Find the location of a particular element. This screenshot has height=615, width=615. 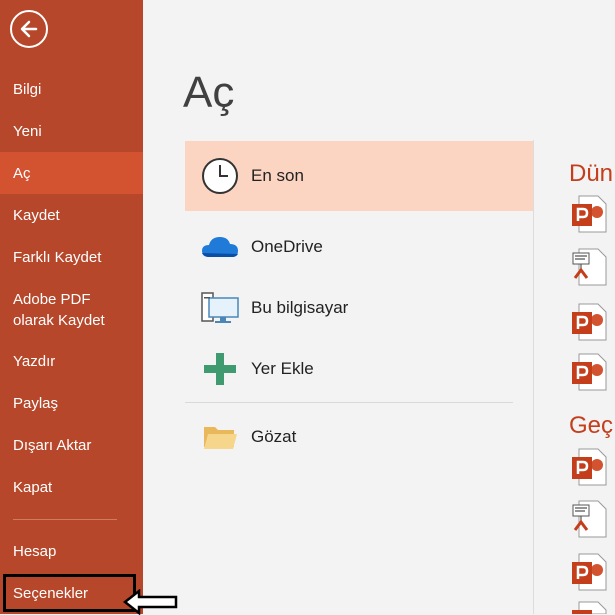

nav-item-paylas: Paylaş is located at coordinates (71, 403).